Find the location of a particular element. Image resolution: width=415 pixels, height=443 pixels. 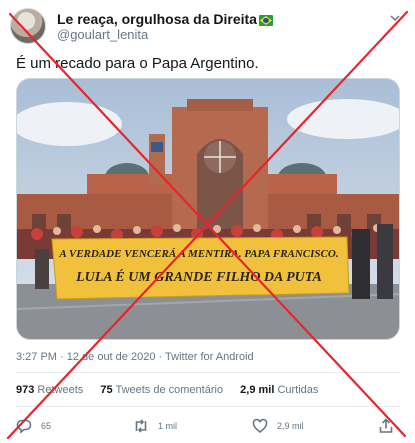

tweet-text: É um recado para o Papa Argentino. is located at coordinates (137, 63).